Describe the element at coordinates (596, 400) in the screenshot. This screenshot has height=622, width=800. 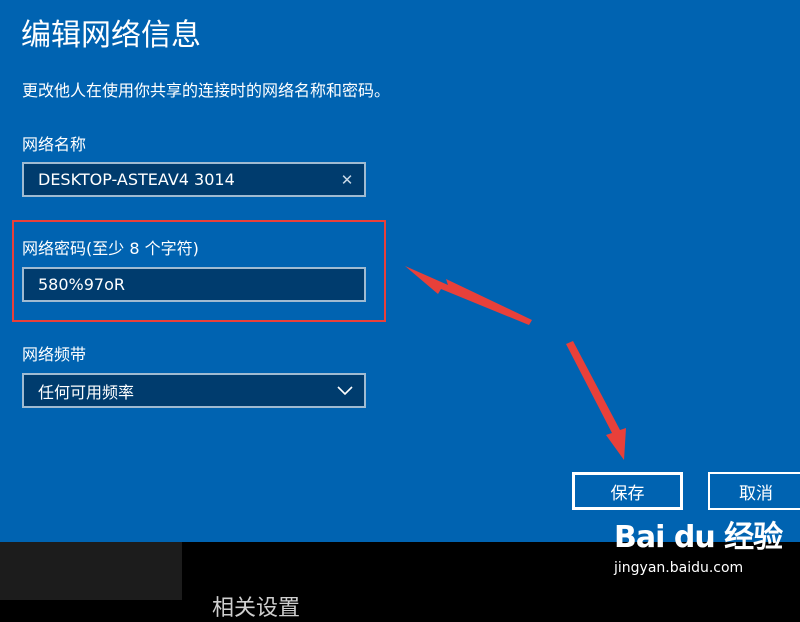
I see `annotation-arrow-to-save` at that location.